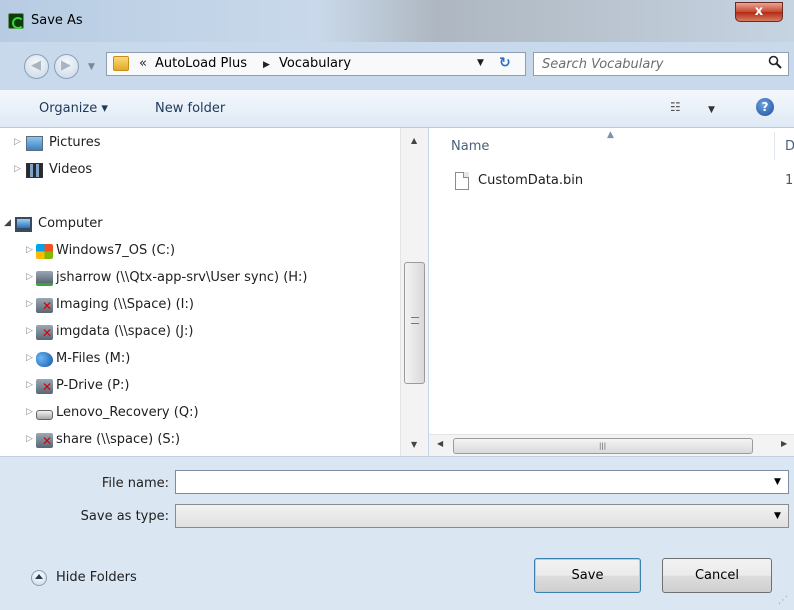 The height and width of the screenshot is (610, 794). I want to click on help-icon: ?, so click(765, 107).